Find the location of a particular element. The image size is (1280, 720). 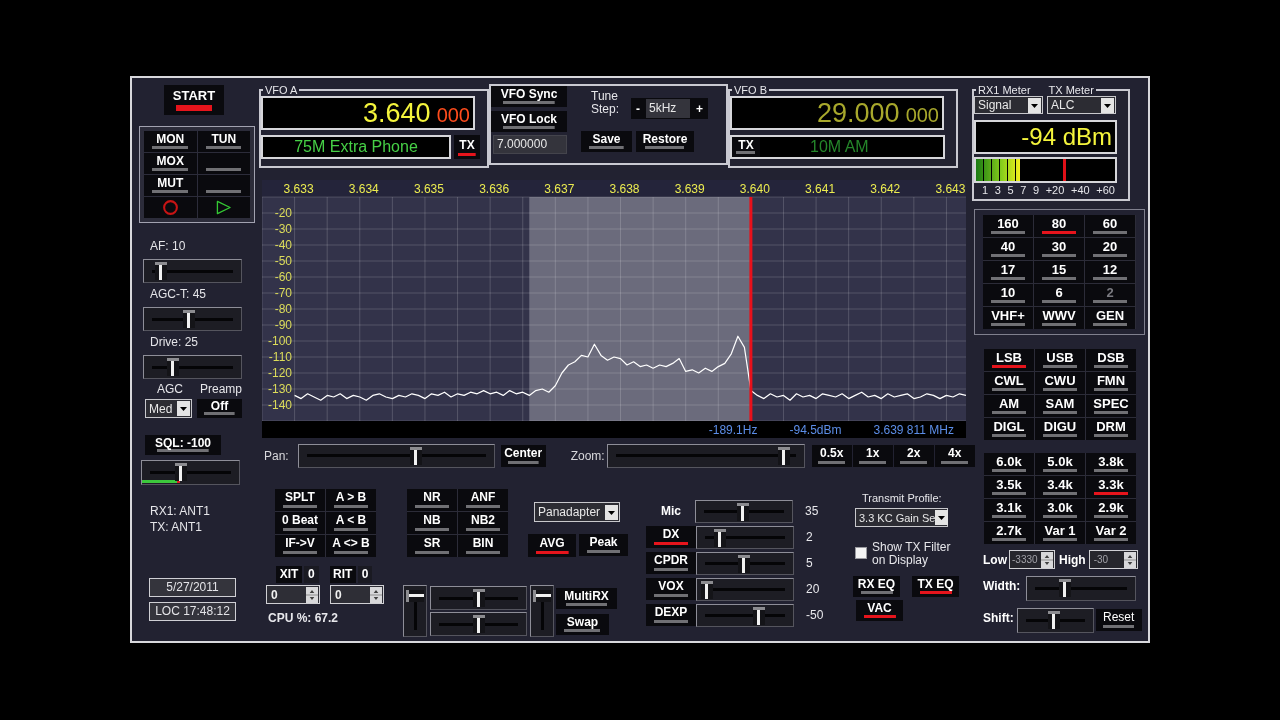

vfo-button: A <> B is located at coordinates (351, 546).